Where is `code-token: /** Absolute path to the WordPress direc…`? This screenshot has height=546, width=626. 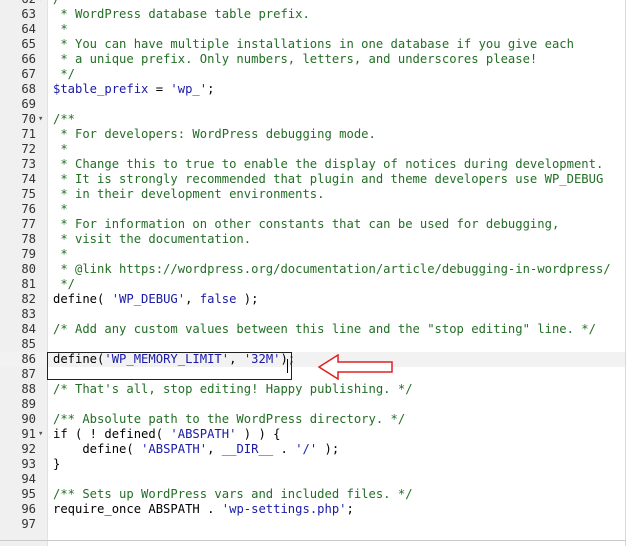 code-token: /** Absolute path to the WordPress direc… is located at coordinates (229, 419).